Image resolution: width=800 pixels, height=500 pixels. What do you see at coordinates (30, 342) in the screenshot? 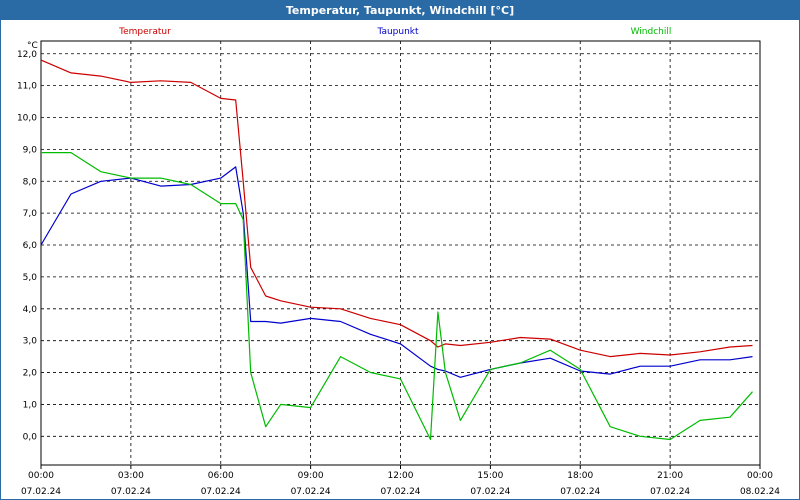
I see `y-tick-label: 3,0` at bounding box center [30, 342].